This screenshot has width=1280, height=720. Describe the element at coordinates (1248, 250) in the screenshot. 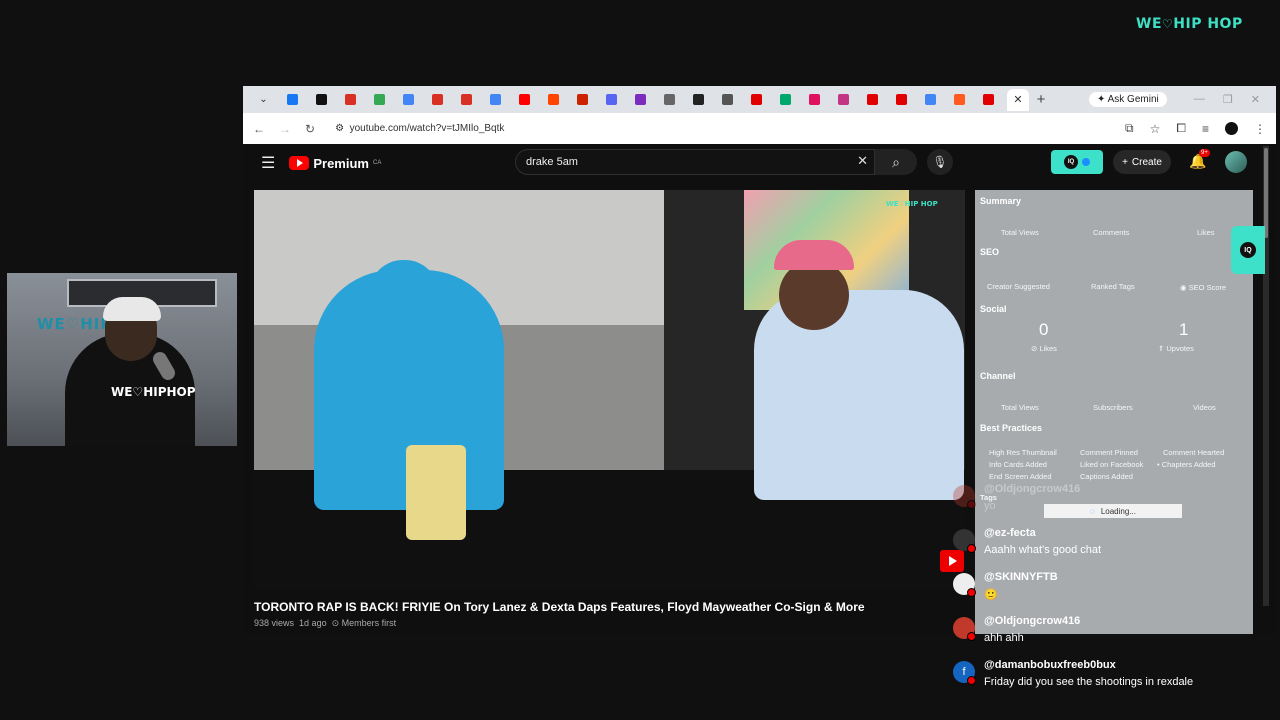

I see `vidiq-sidebar-toggle: IQ` at that location.